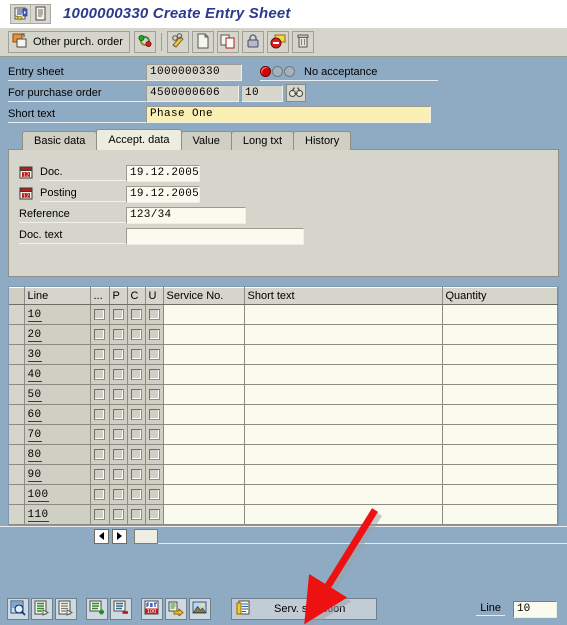 The image size is (567, 625). What do you see at coordinates (57, 454) in the screenshot?
I see `cell-line: 80` at bounding box center [57, 454].